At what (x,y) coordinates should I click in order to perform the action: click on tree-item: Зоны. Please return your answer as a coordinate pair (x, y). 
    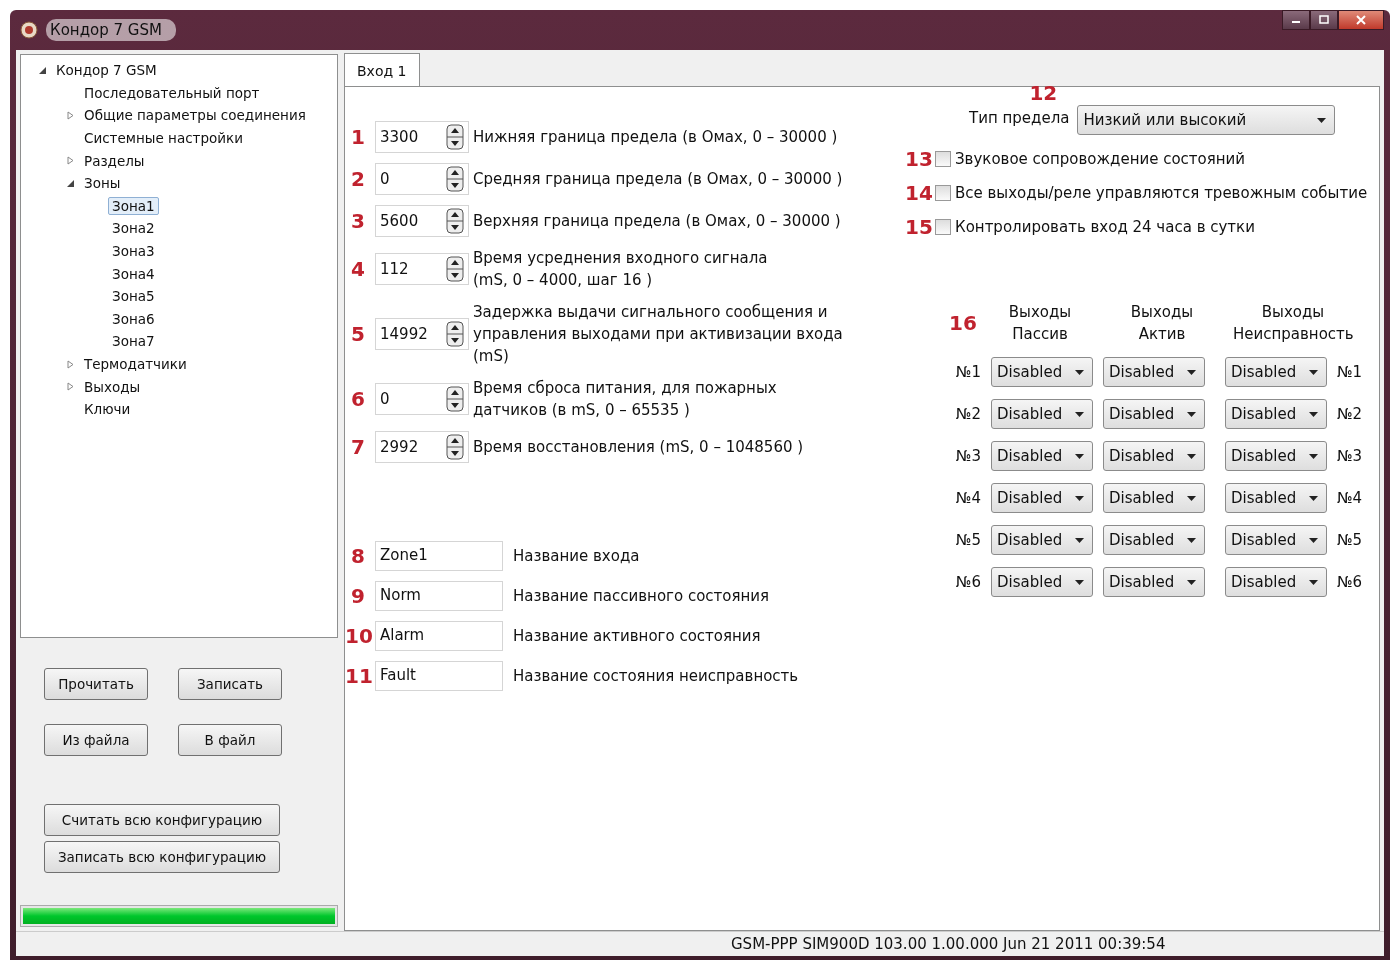
    Looking at the image, I should click on (102, 183).